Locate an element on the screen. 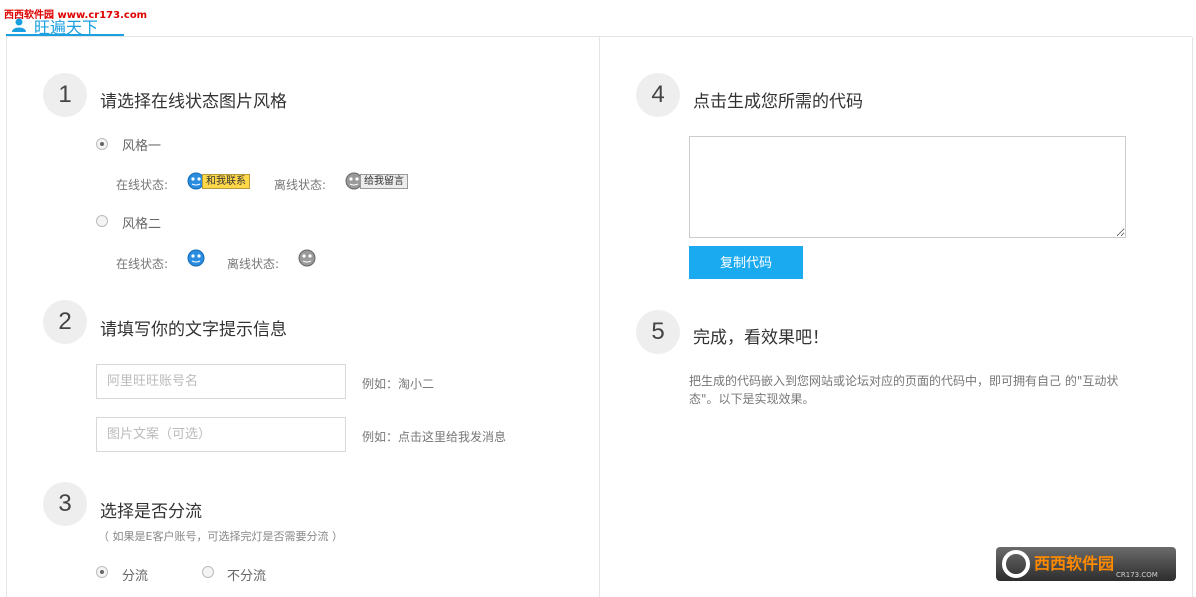 This screenshot has width=1196, height=597. site-logo-watermark: 西西软件园 CR173.COM is located at coordinates (1086, 564).